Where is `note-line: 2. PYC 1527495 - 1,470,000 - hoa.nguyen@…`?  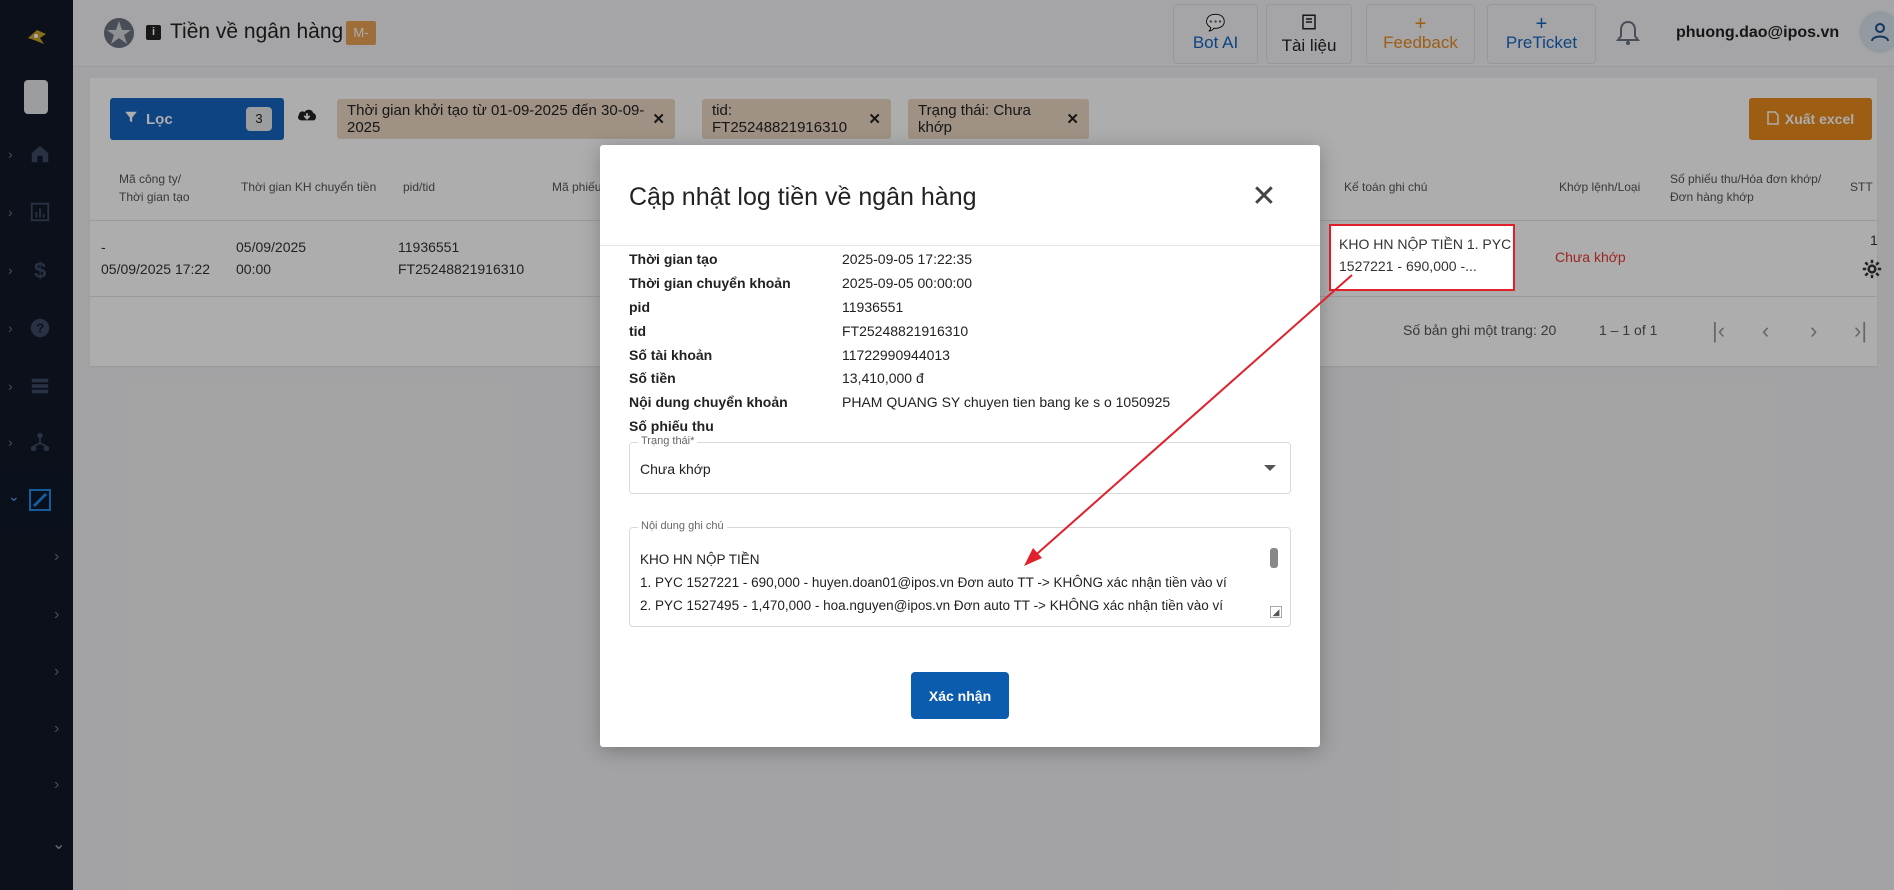 note-line: 2. PYC 1527495 - 1,470,000 - hoa.nguyen@… is located at coordinates (932, 605).